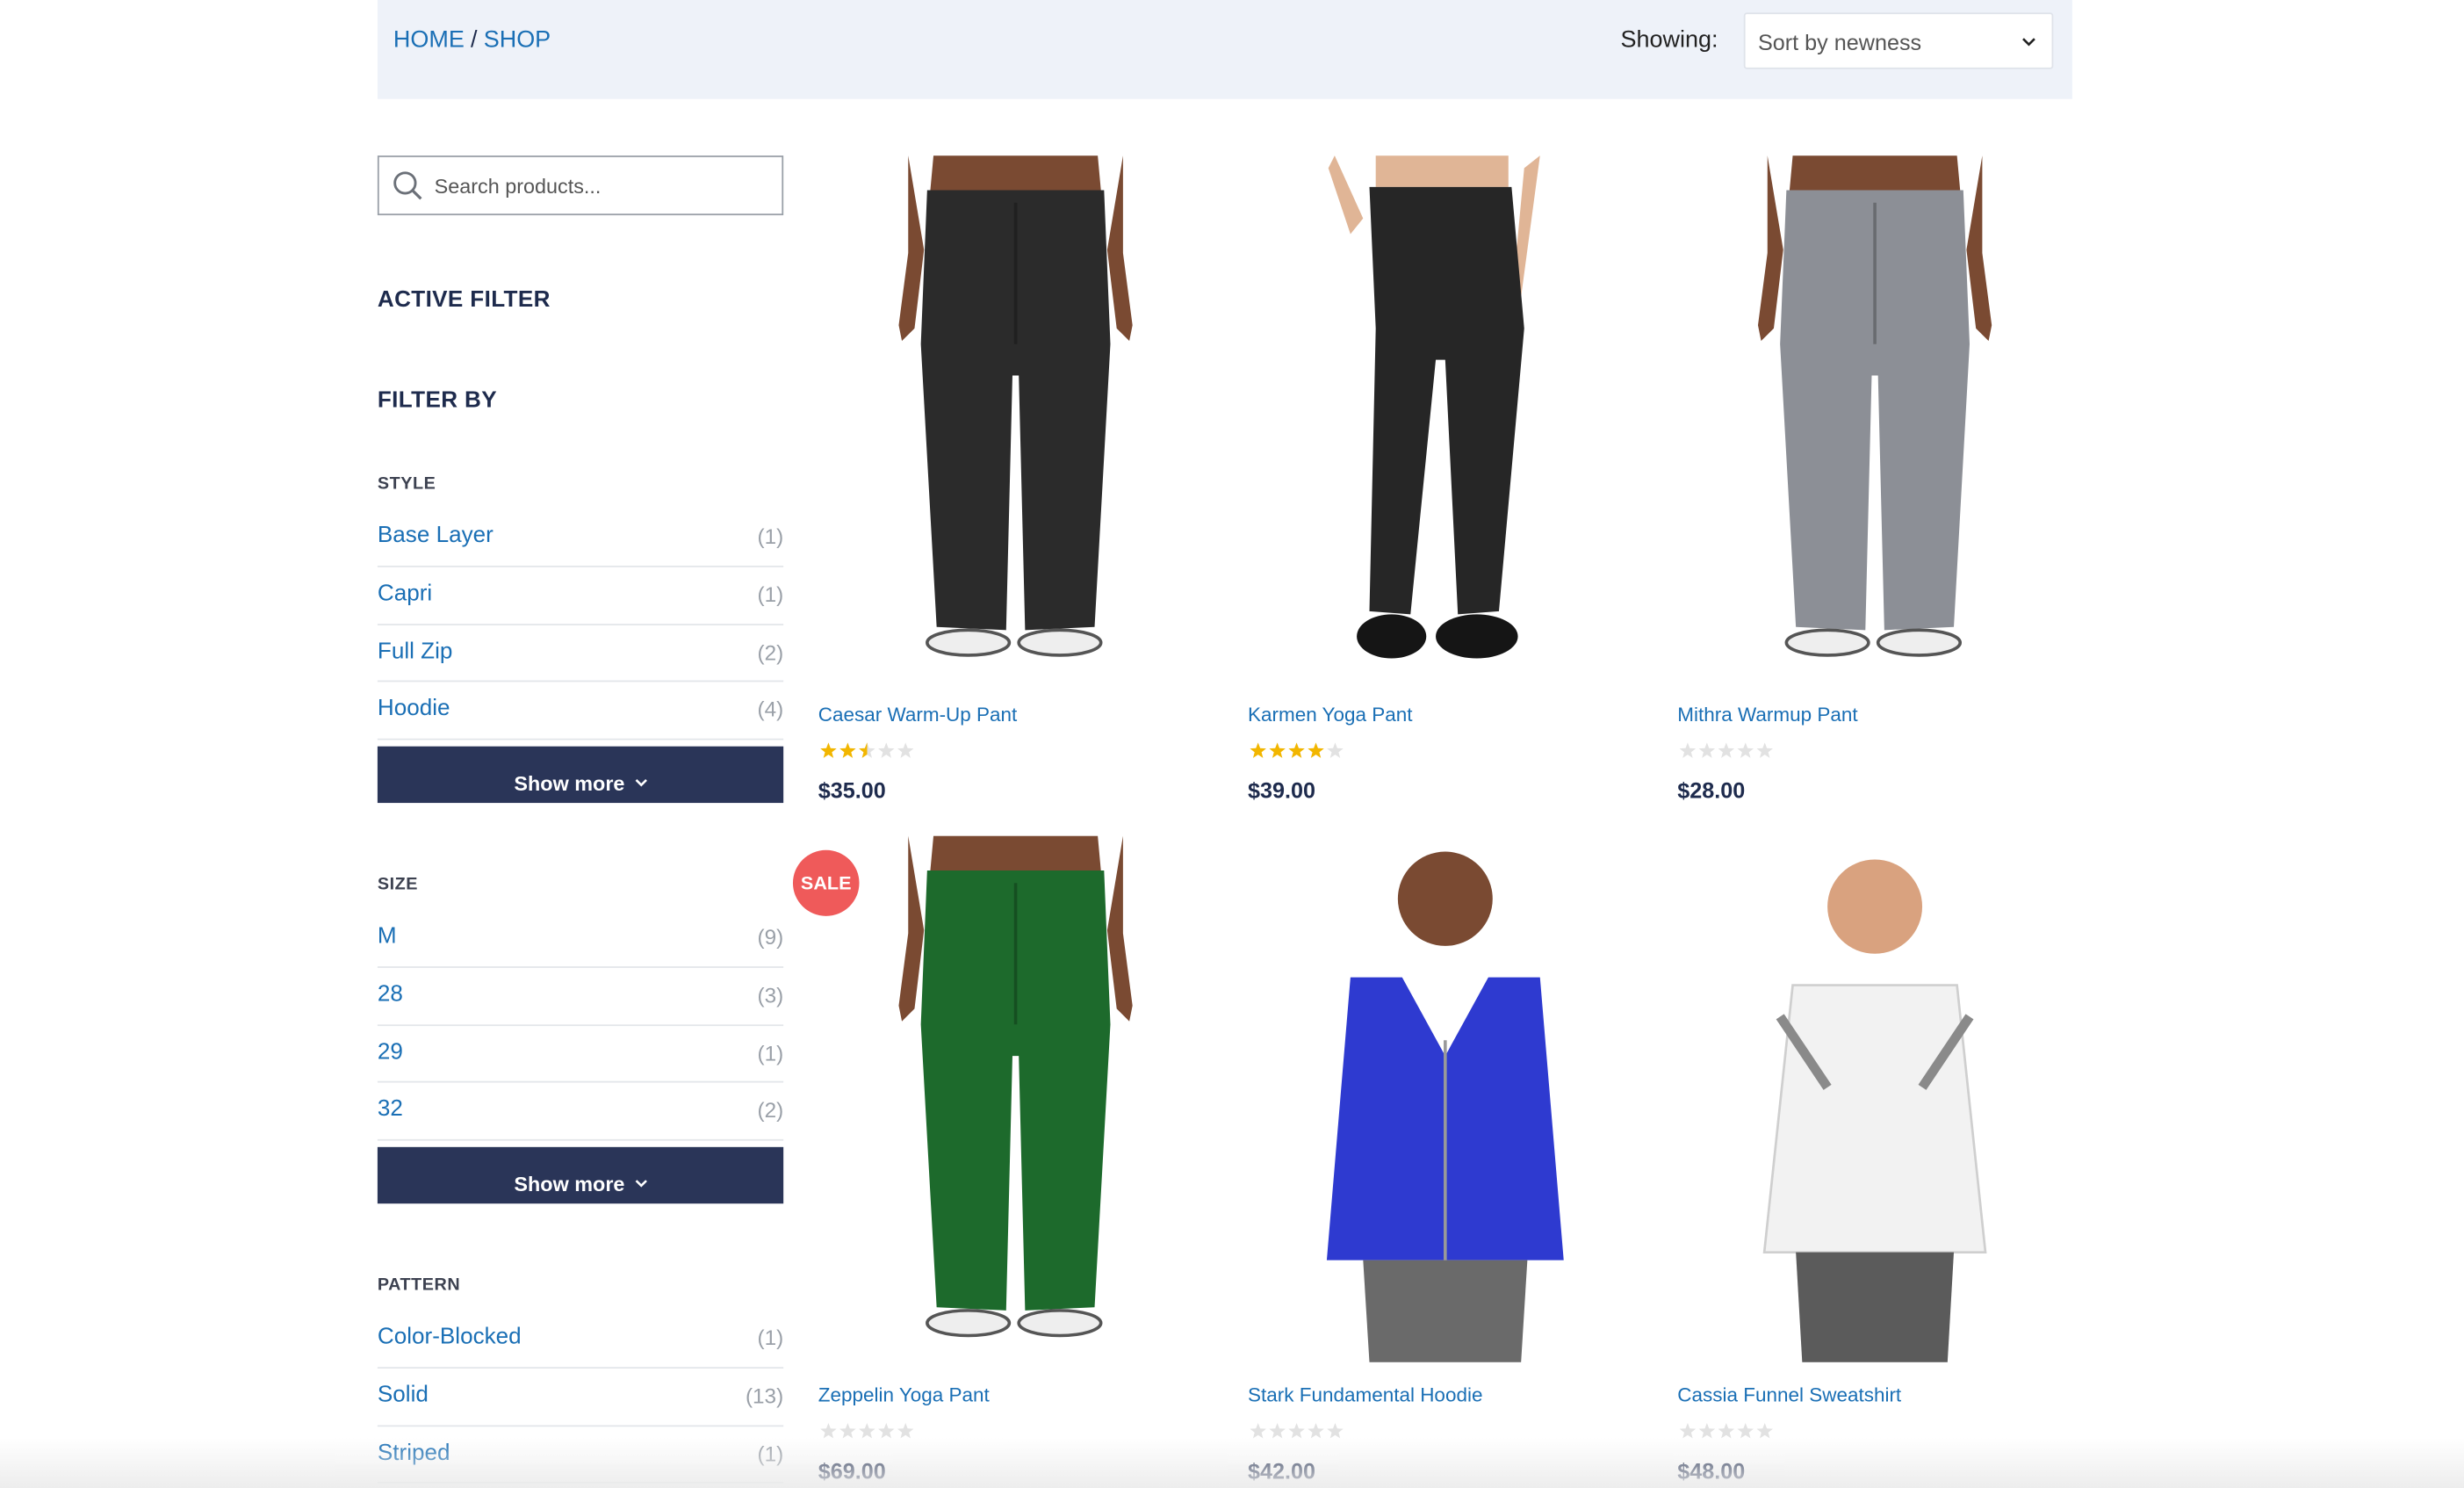 This screenshot has height=1488, width=2464. Describe the element at coordinates (390, 1110) in the screenshot. I see `filter-label: 32` at that location.